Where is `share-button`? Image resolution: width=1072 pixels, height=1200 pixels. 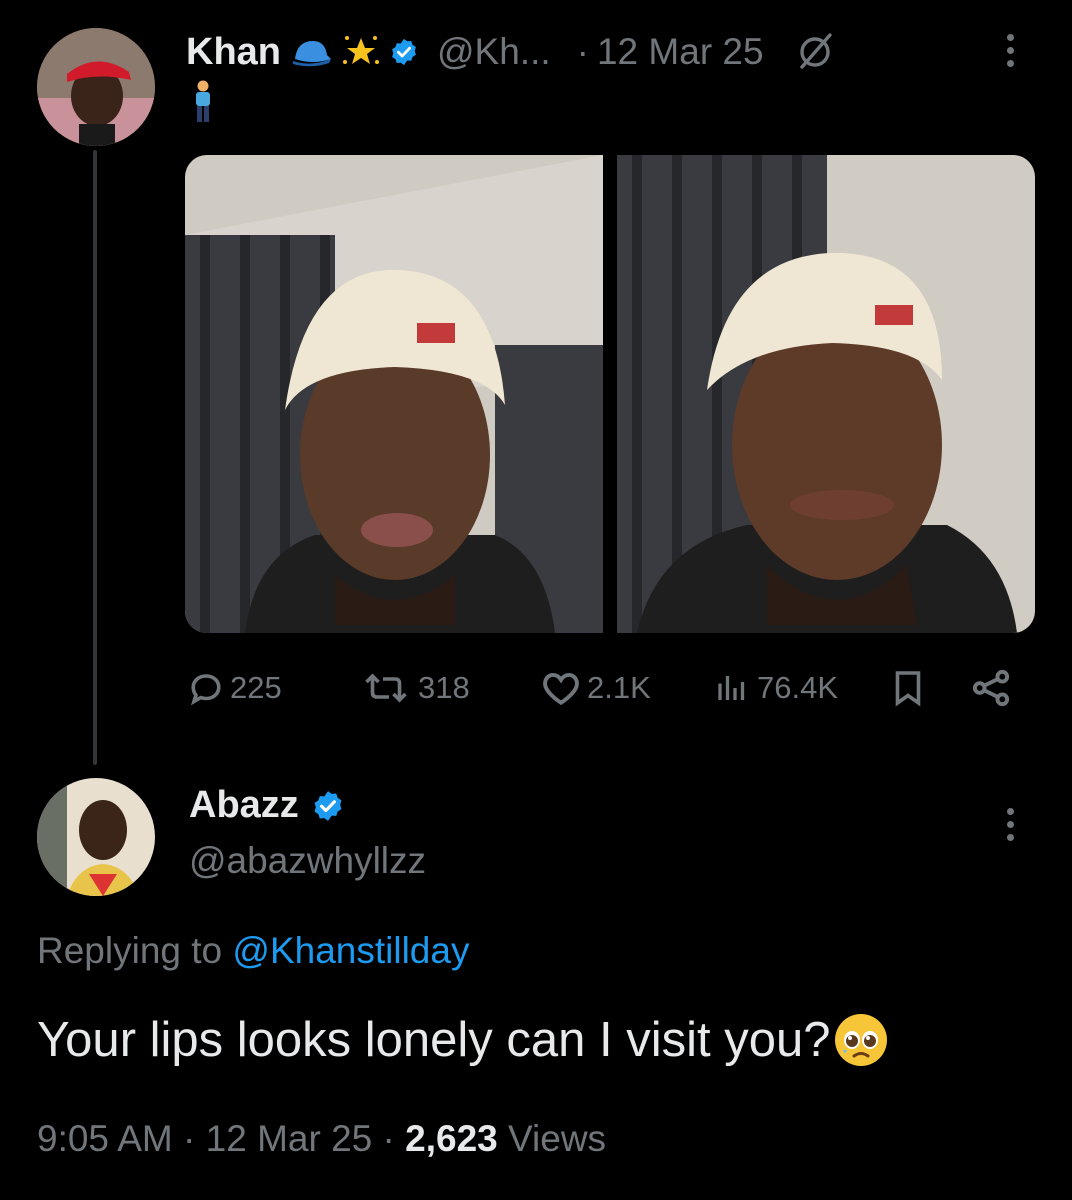
share-button is located at coordinates (991, 688).